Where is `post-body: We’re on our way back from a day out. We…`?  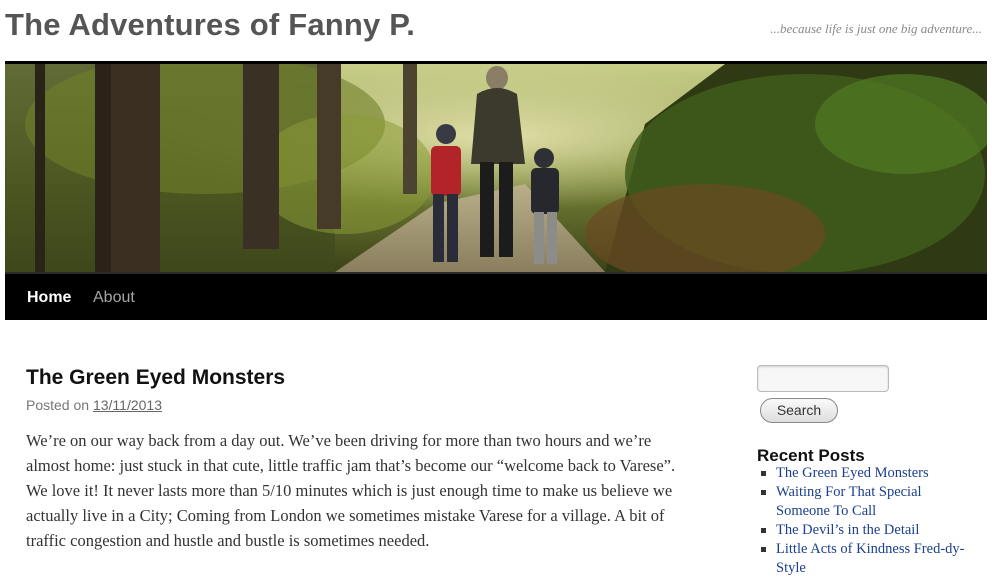
post-body: We’re on our way back from a day out. We… is located at coordinates (351, 490).